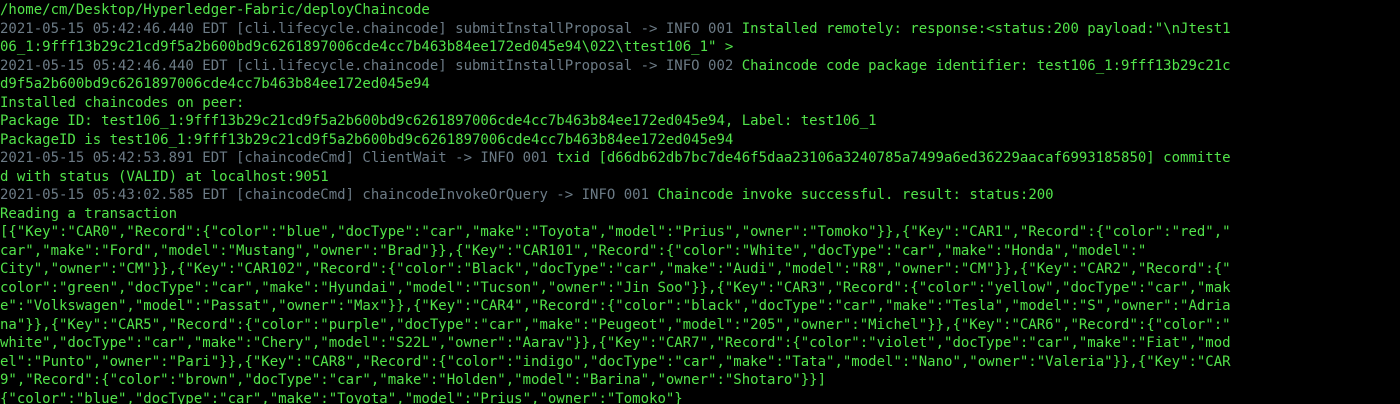  Describe the element at coordinates (700, 177) in the screenshot. I see `terminal-line: d with status (VALID) at localhost:9051` at that location.